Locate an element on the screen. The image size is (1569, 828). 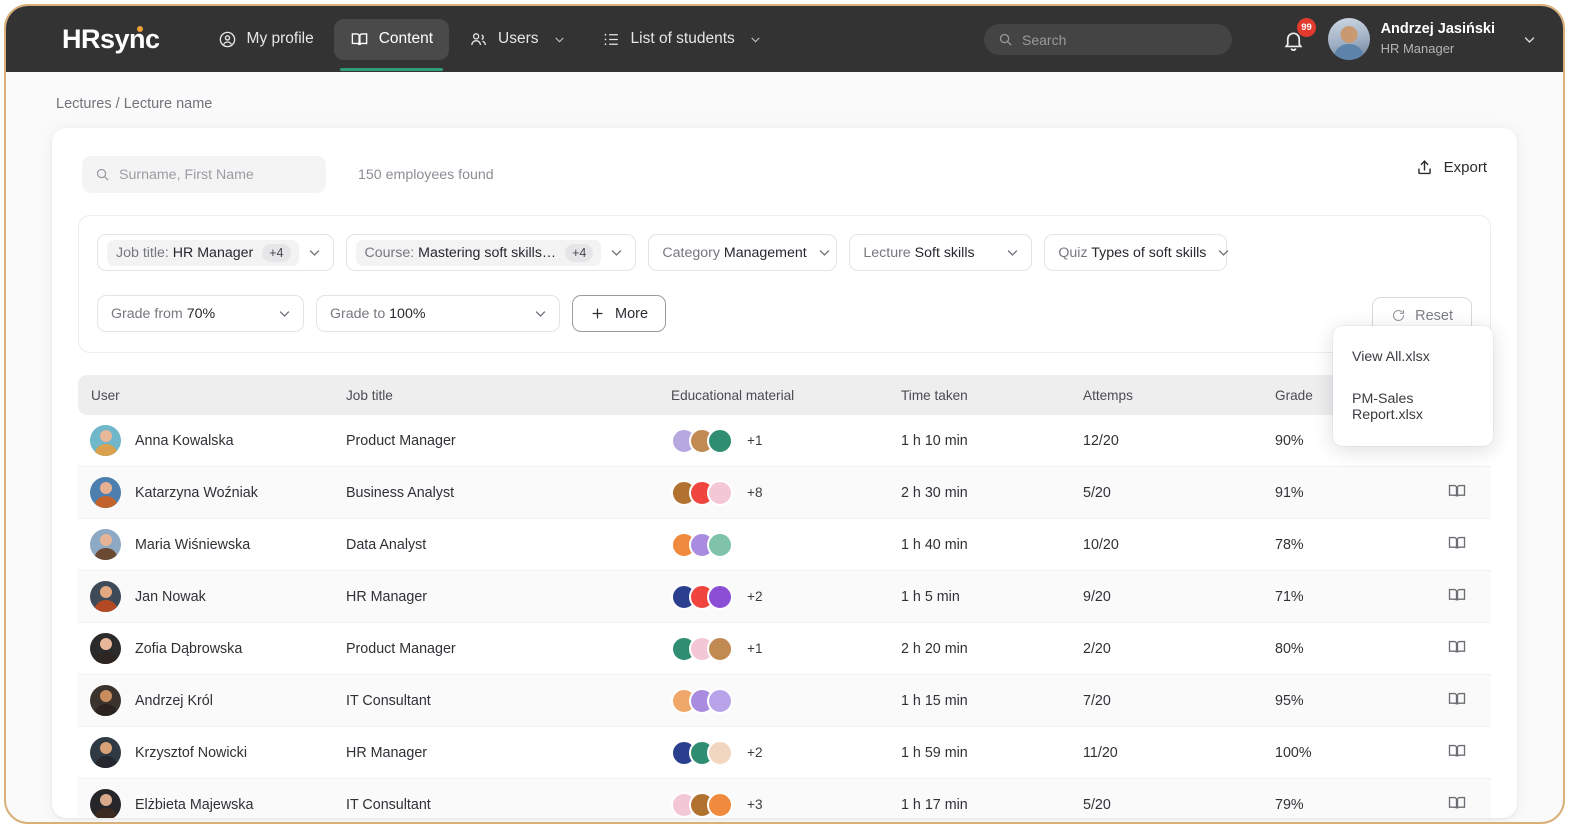
export-button: Export is located at coordinates (1451, 167).